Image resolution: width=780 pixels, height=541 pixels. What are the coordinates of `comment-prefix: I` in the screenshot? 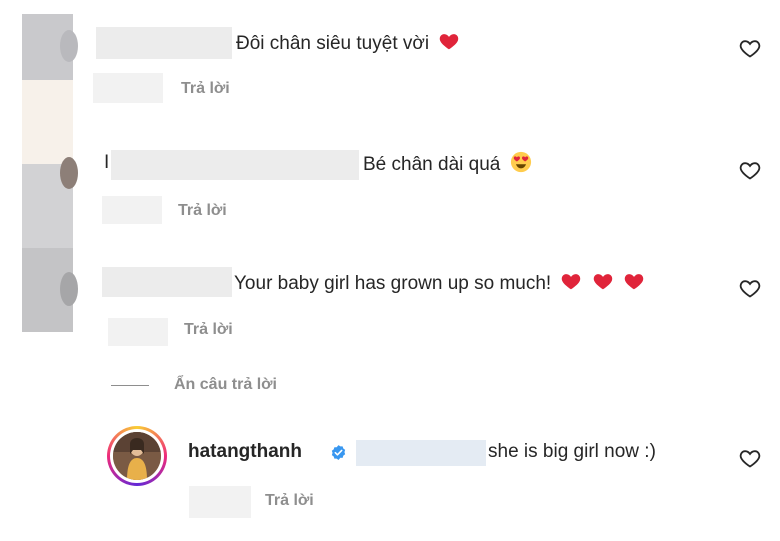 It's located at (107, 162).